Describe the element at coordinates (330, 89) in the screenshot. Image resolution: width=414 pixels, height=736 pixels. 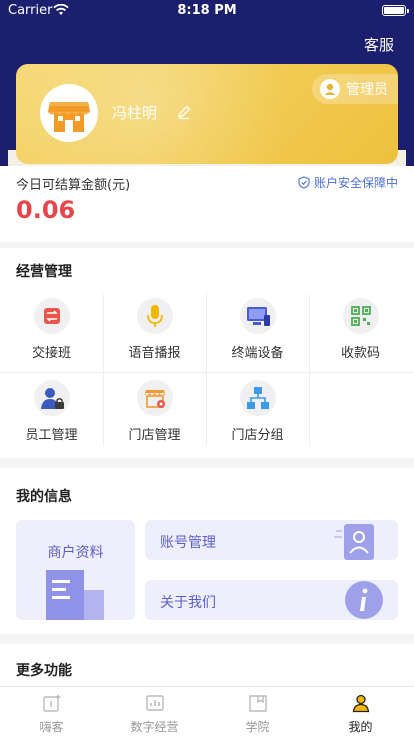
I see `admin-icon` at that location.